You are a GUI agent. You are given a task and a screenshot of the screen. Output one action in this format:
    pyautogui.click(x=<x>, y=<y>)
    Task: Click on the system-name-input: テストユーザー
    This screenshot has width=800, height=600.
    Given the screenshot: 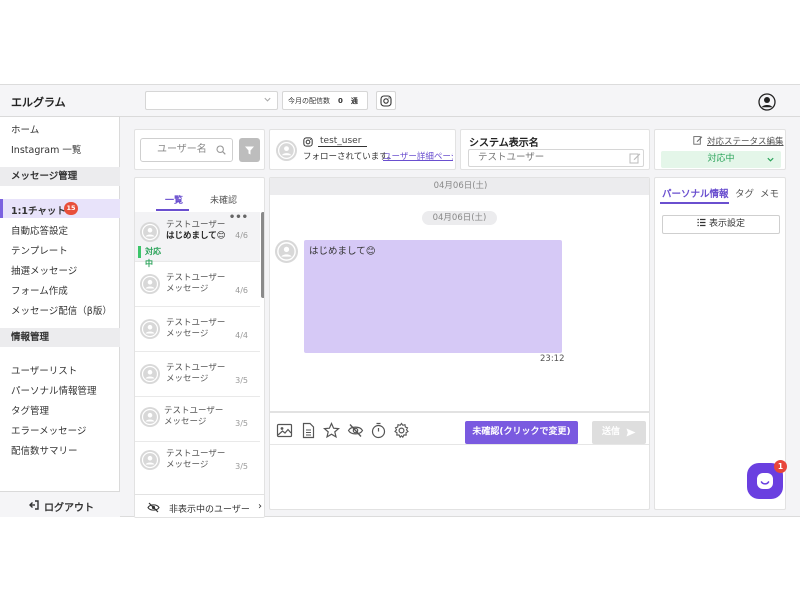 What is the action you would take?
    pyautogui.click(x=556, y=158)
    